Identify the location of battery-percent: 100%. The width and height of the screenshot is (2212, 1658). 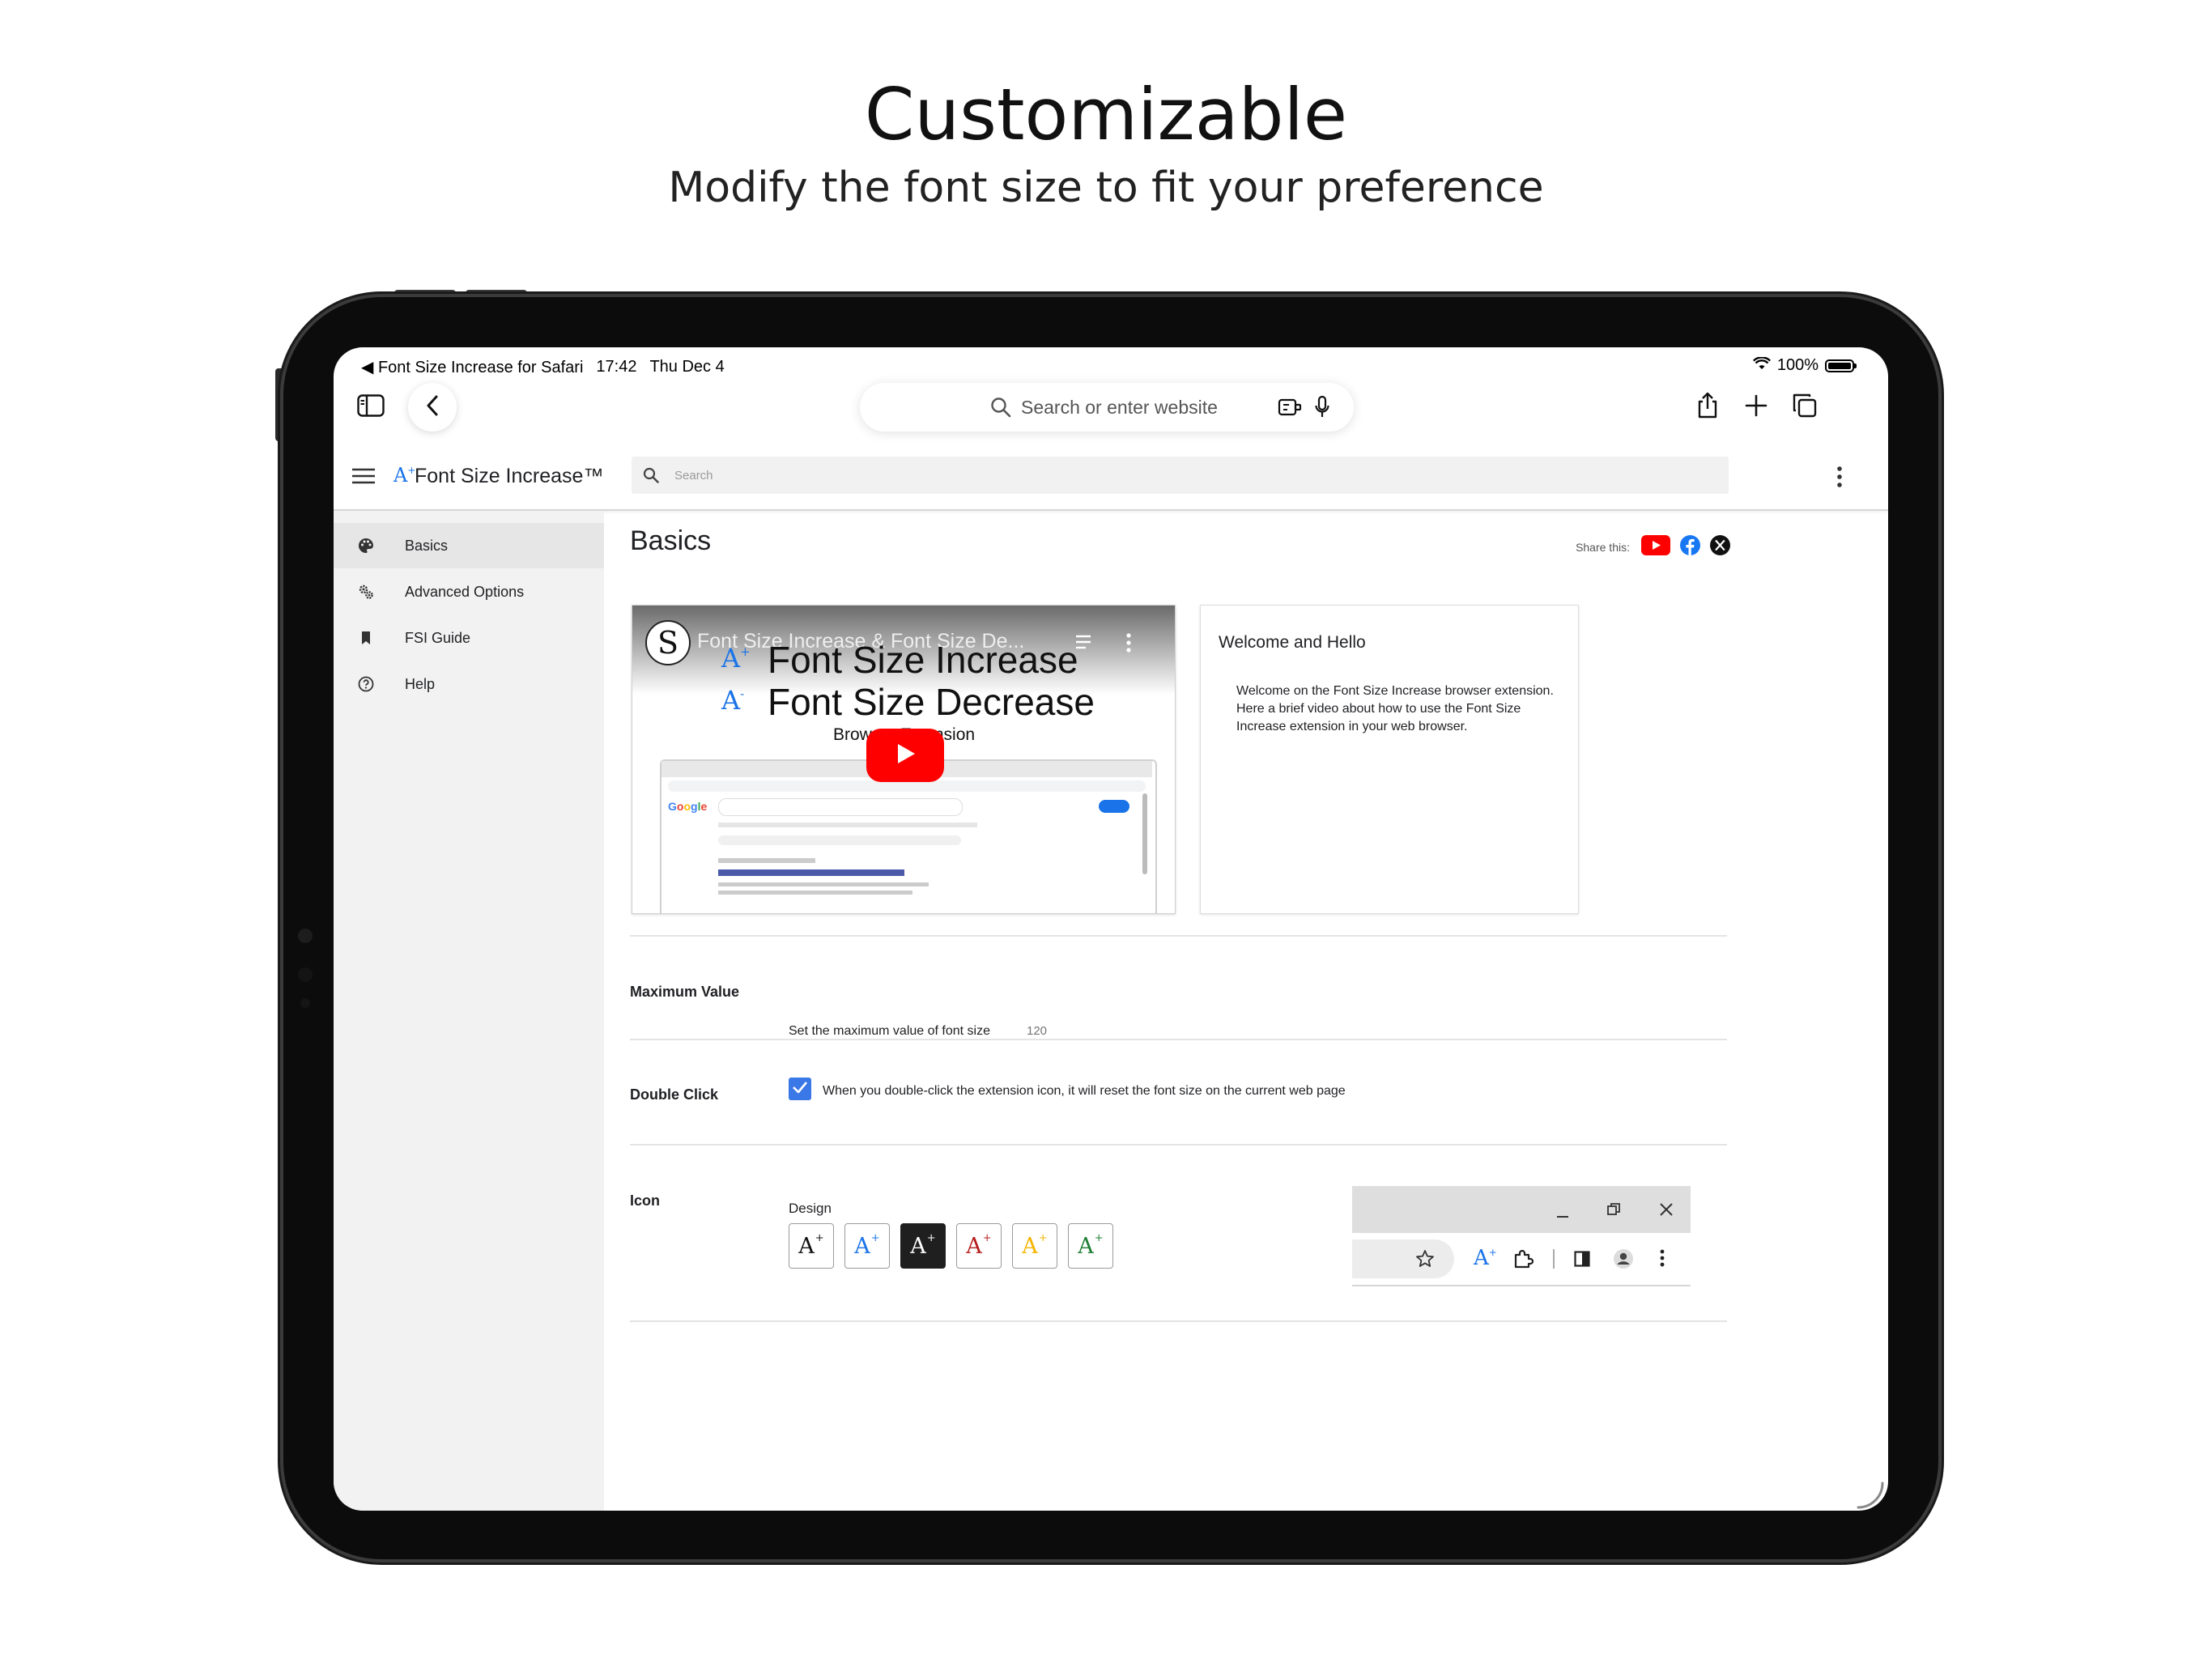
(1797, 365).